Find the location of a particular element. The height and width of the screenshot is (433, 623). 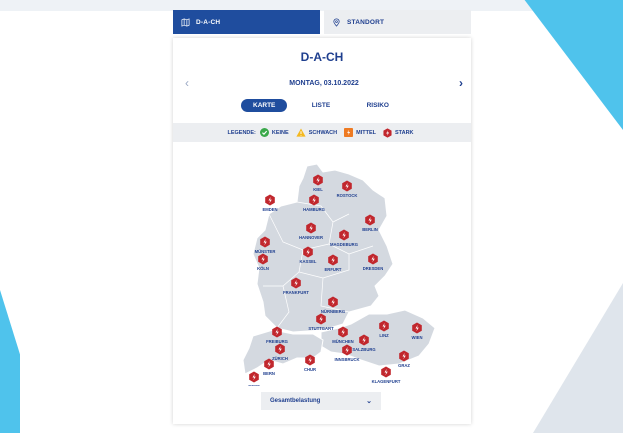

legend-item-keine: KEINE is located at coordinates (274, 132).